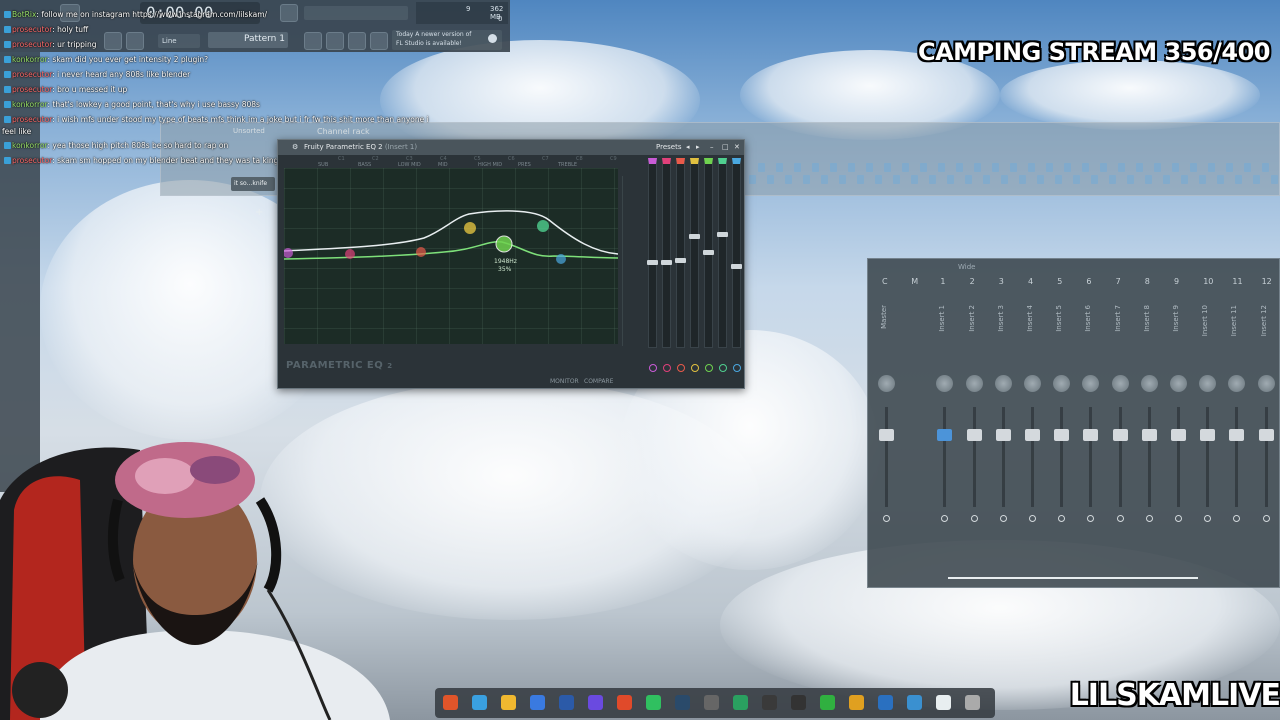 This screenshot has width=1280, height=720. I want to click on mixer-column: 10 Insert 10, so click(1207, 427).